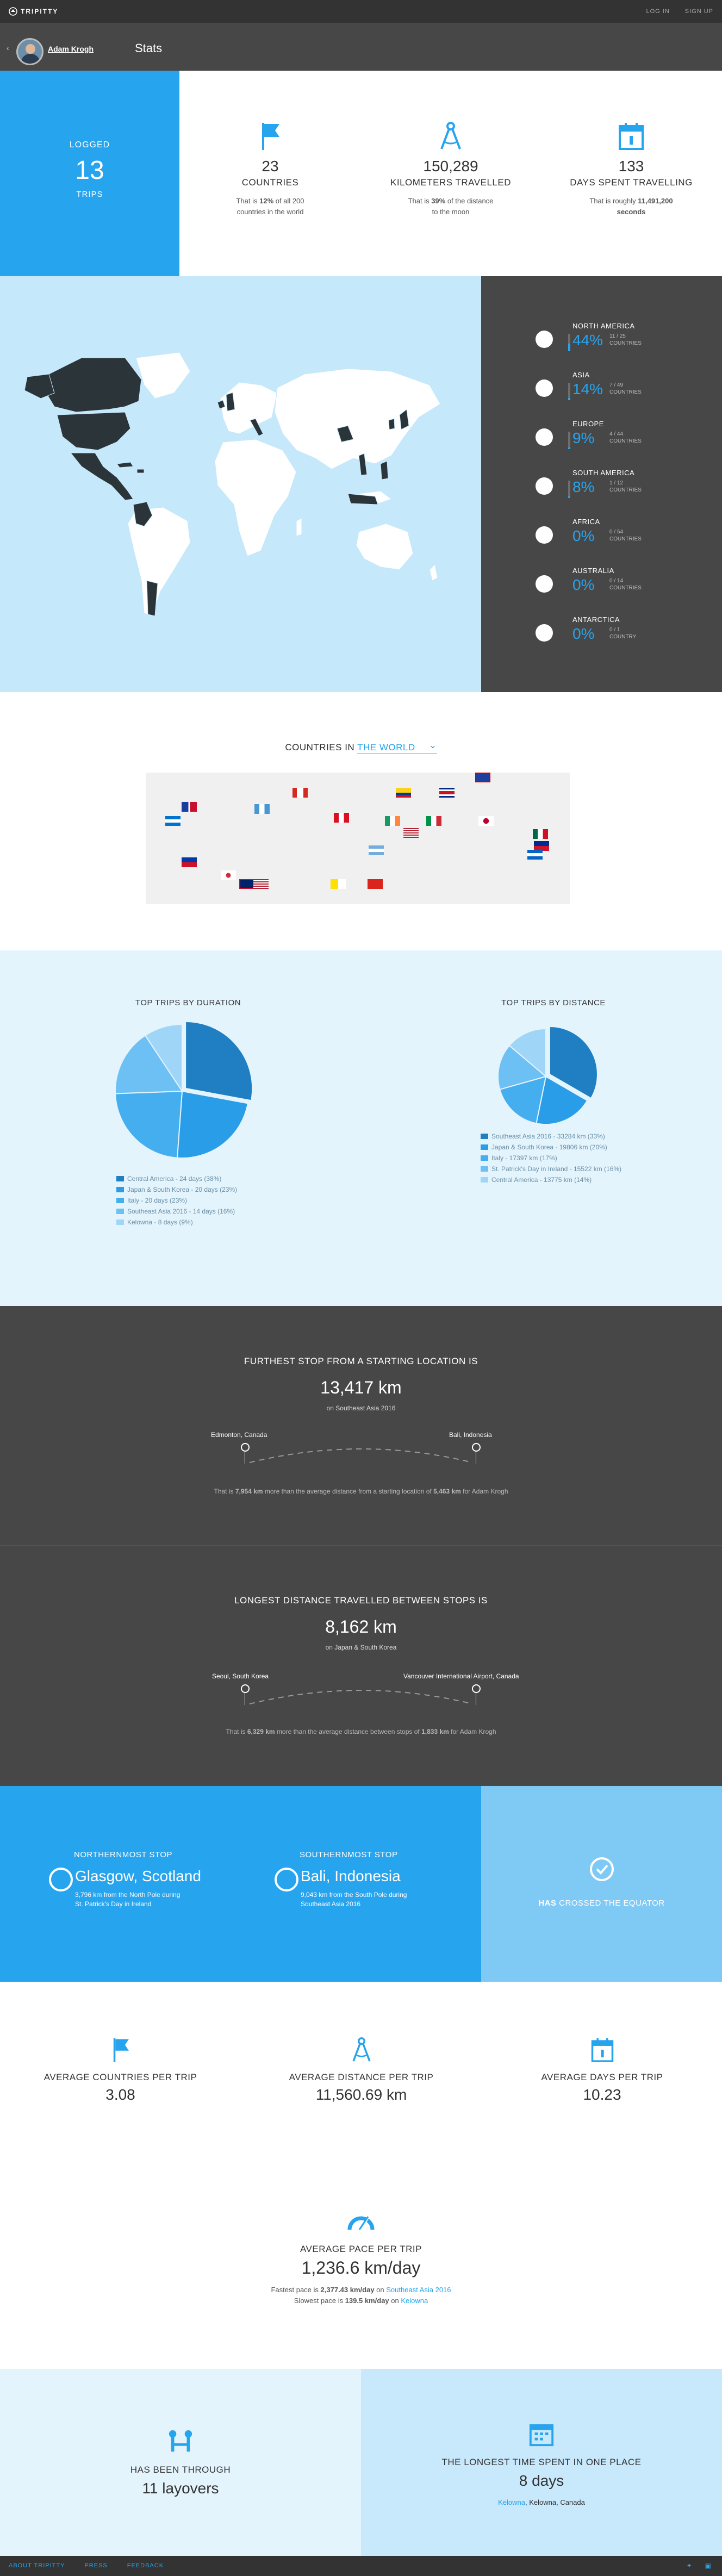  I want to click on flag-usa, so click(411, 833).